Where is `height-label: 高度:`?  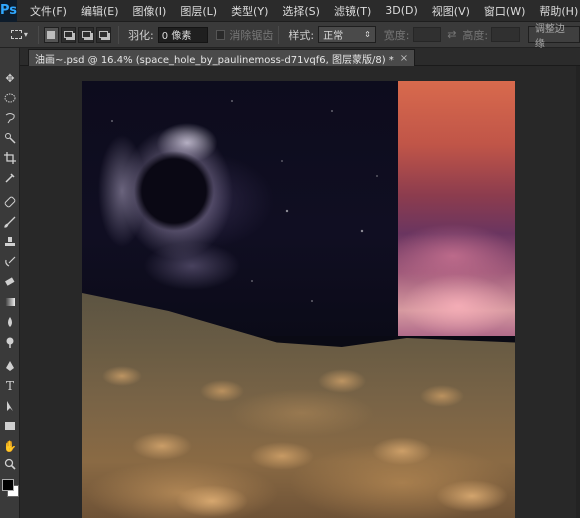
height-label: 高度: is located at coordinates (475, 35).